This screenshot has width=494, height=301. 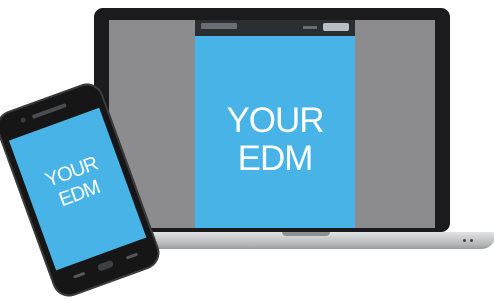 I want to click on header-divider, so click(x=310, y=27).